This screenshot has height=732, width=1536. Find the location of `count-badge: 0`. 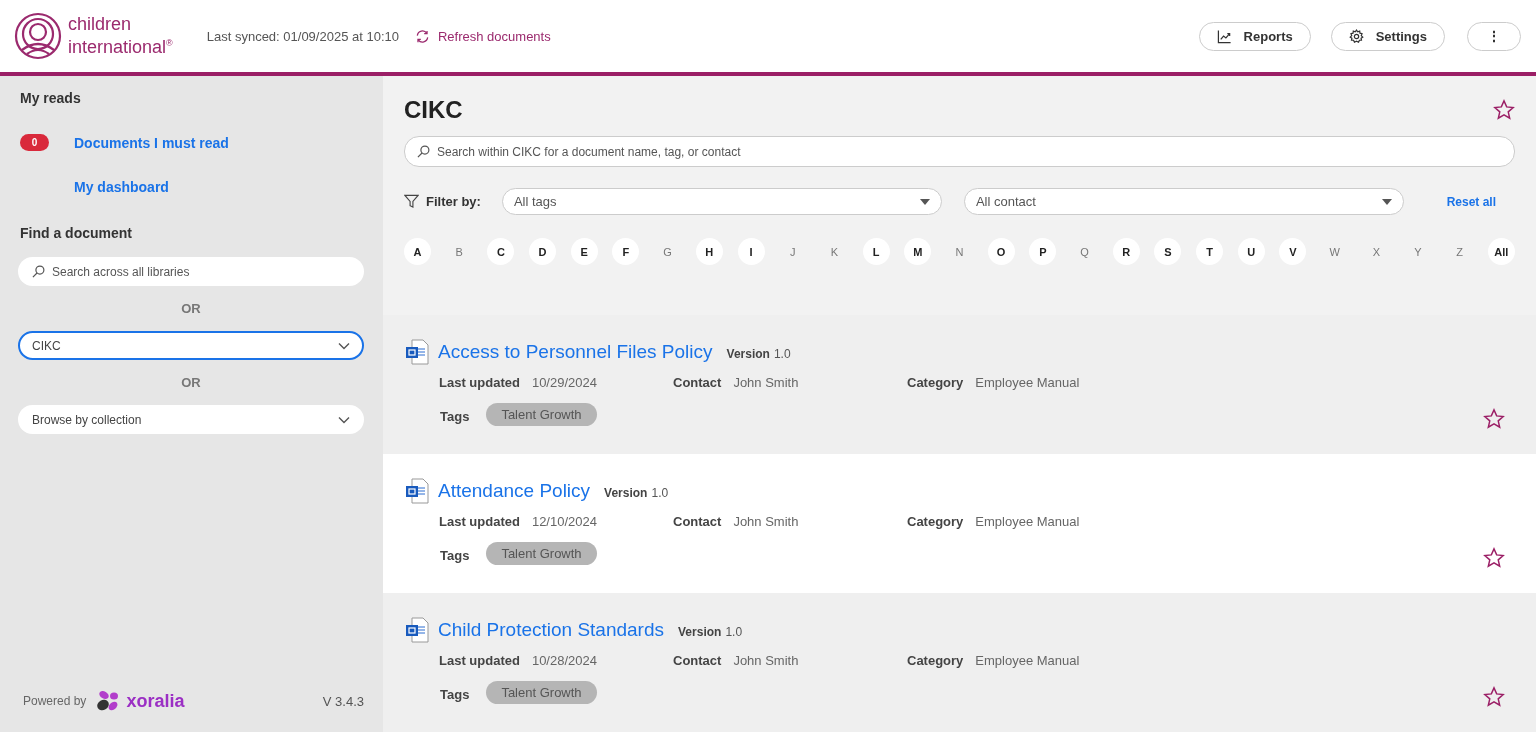

count-badge: 0 is located at coordinates (34, 142).